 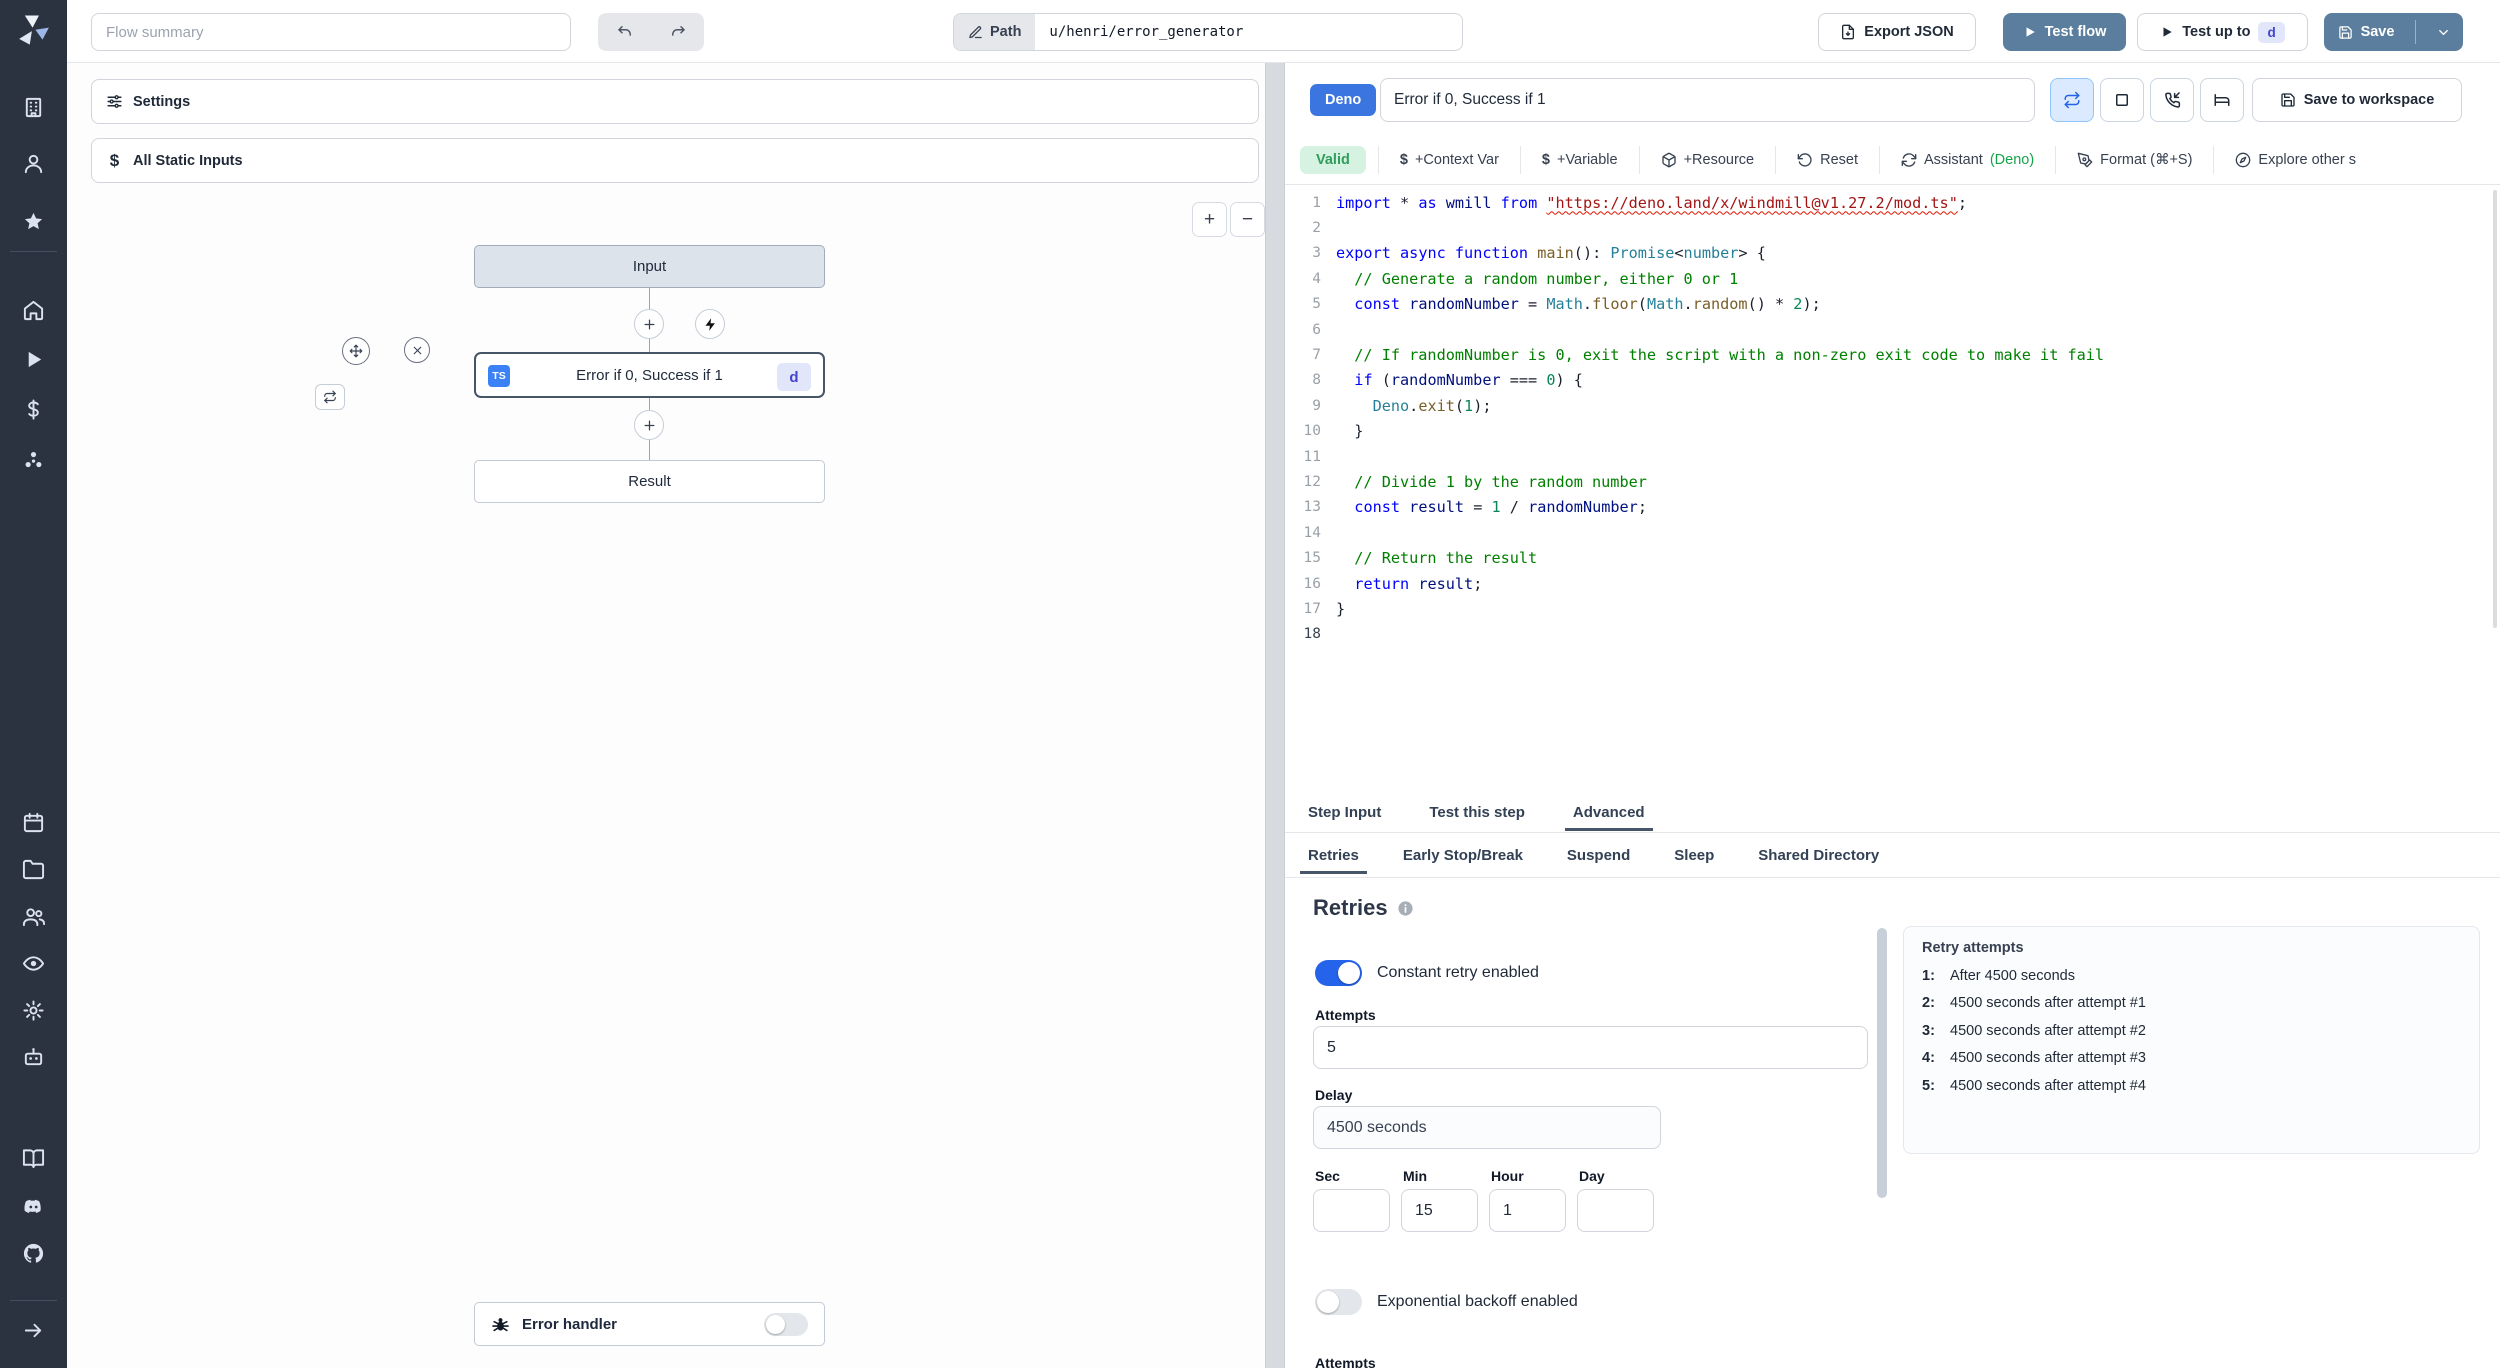 What do you see at coordinates (1892, 456) in the screenshot?
I see `code-line: 11` at bounding box center [1892, 456].